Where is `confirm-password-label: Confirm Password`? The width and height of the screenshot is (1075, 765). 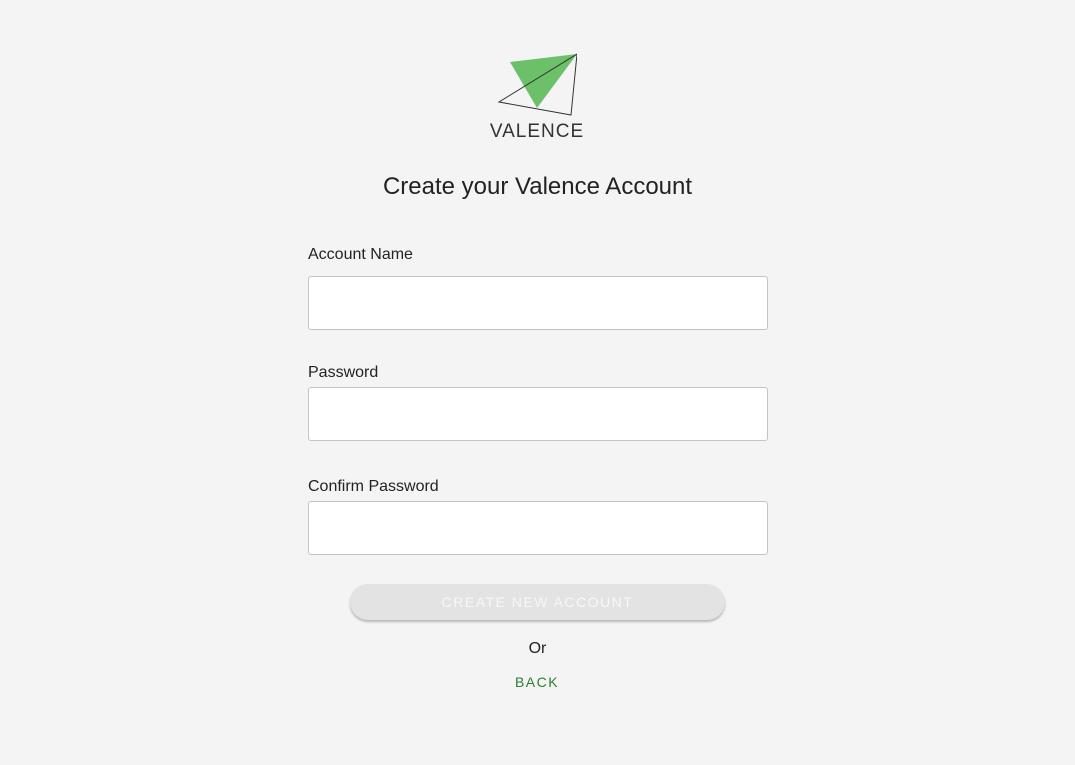
confirm-password-label: Confirm Password is located at coordinates (373, 486).